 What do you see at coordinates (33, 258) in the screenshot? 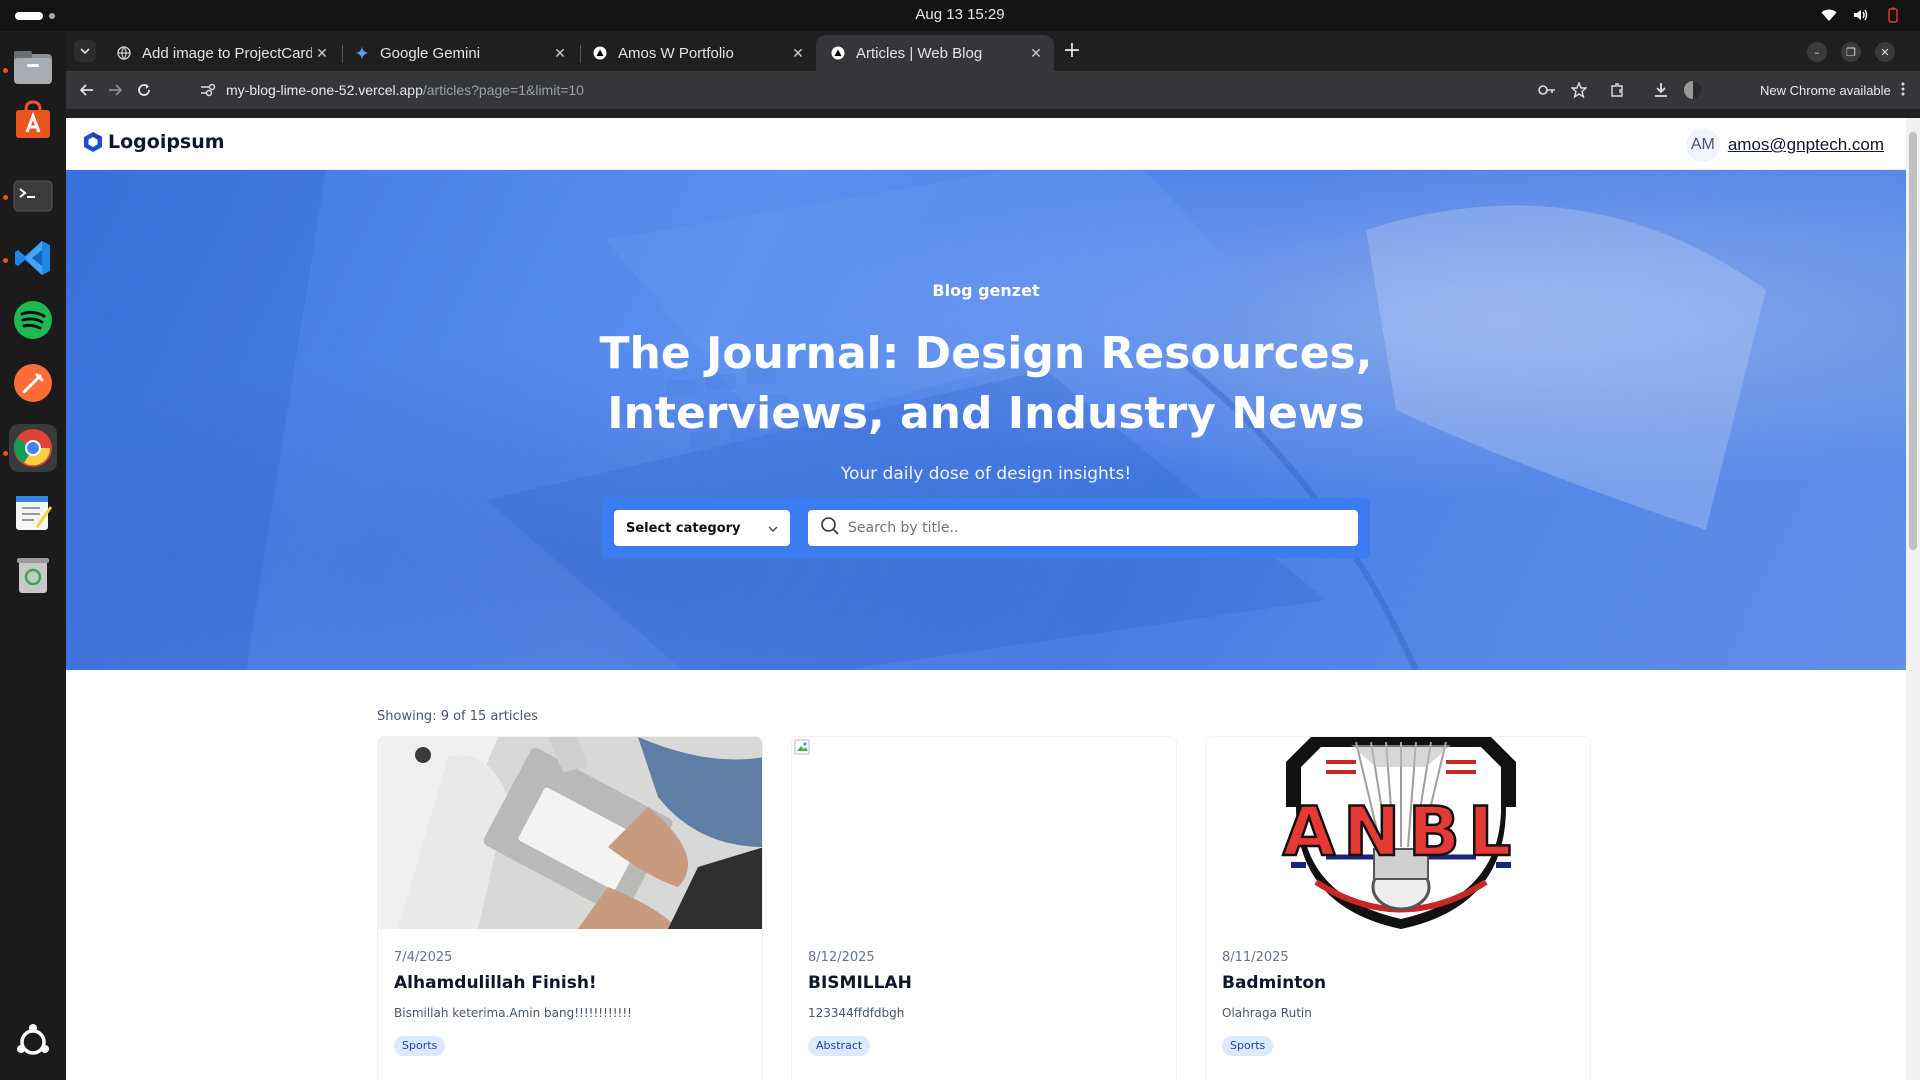
I see `vscode-icon` at bounding box center [33, 258].